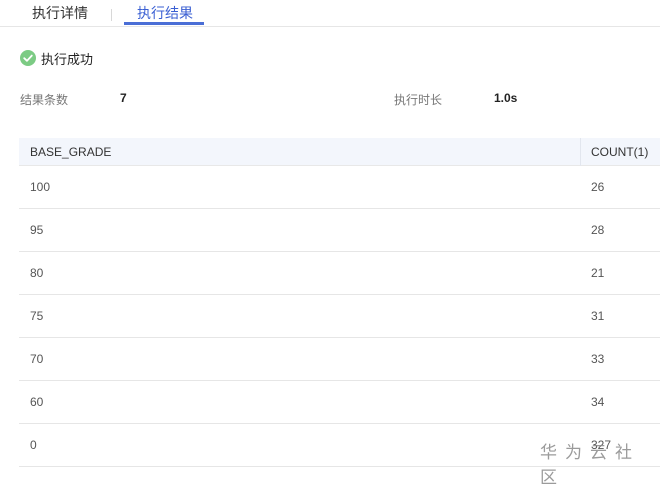 The image size is (660, 488). I want to click on watermark: 华为云社区, so click(590, 465).